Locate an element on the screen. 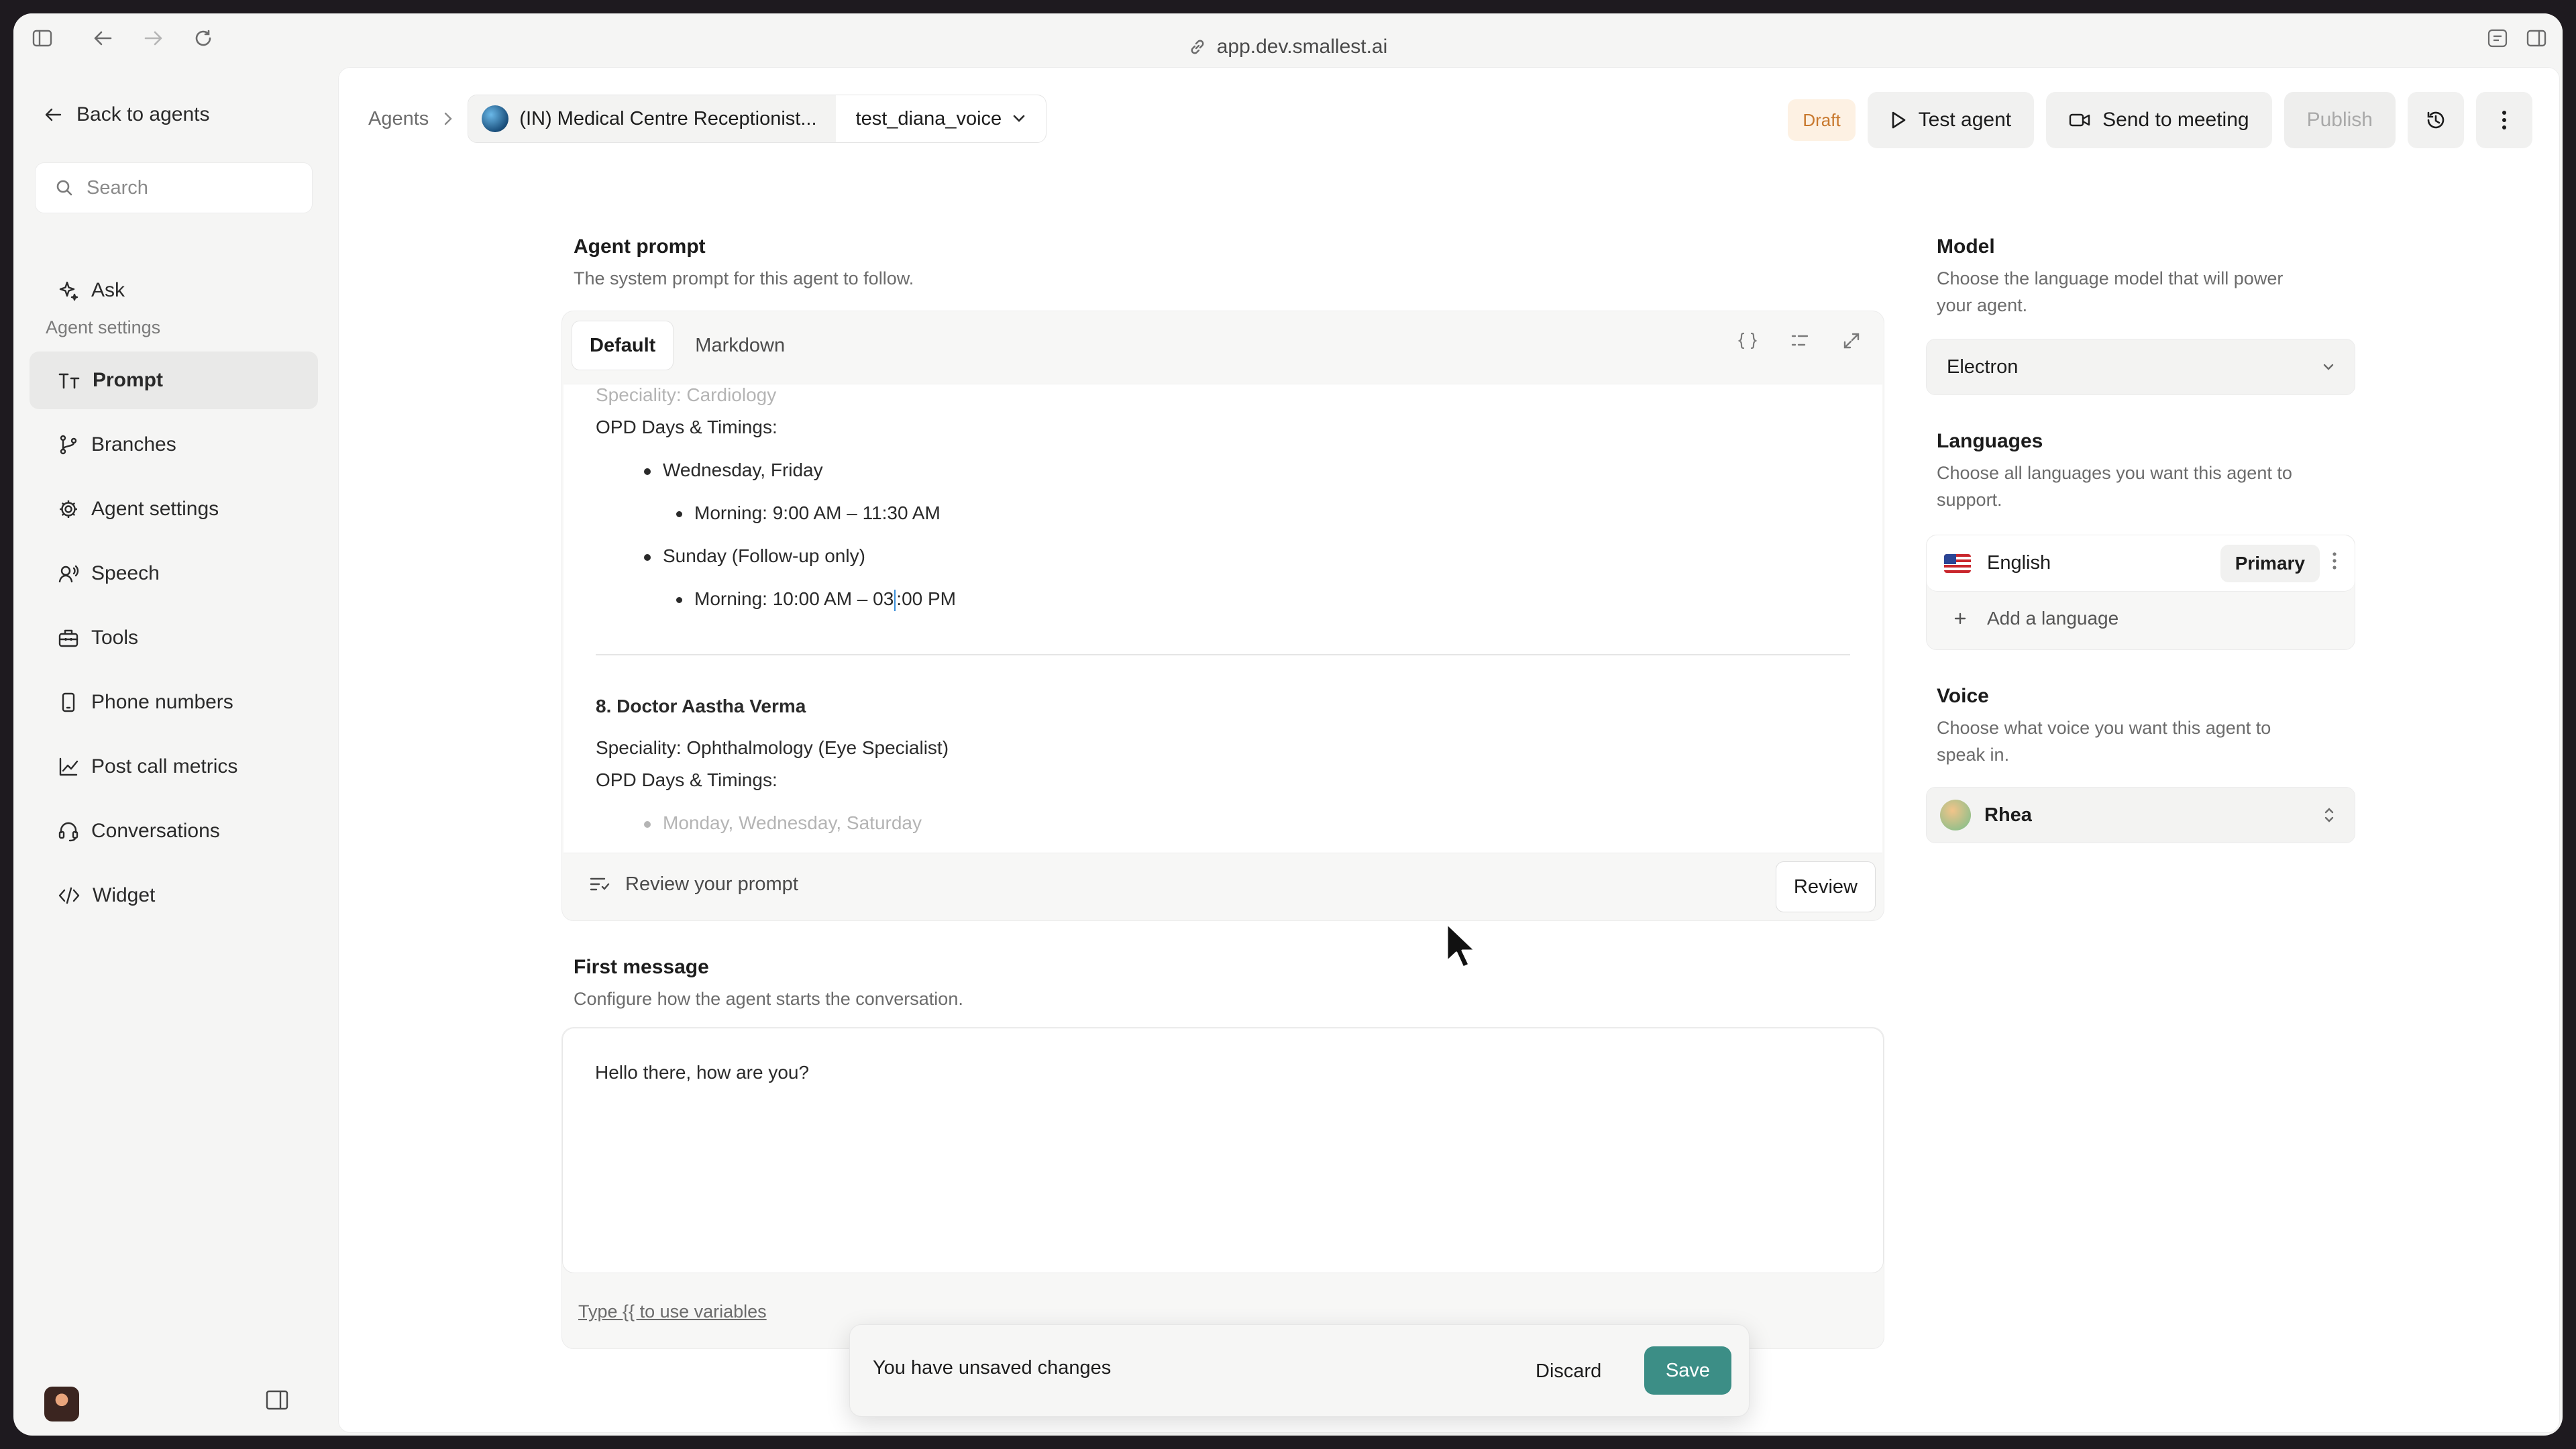  sidebar-item-tools: Tools is located at coordinates (174, 638).